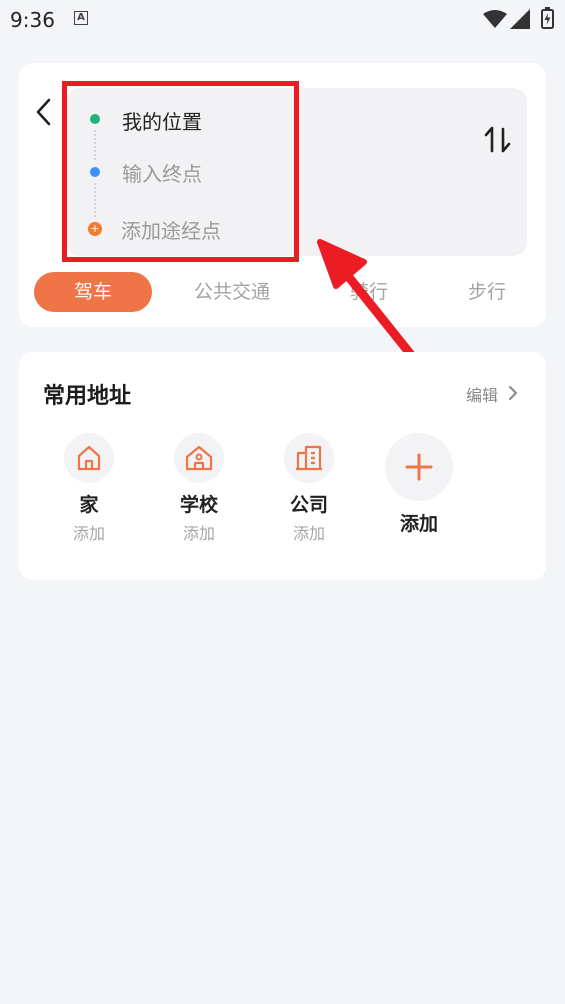 This screenshot has width=565, height=1004. I want to click on add-address-button, so click(419, 467).